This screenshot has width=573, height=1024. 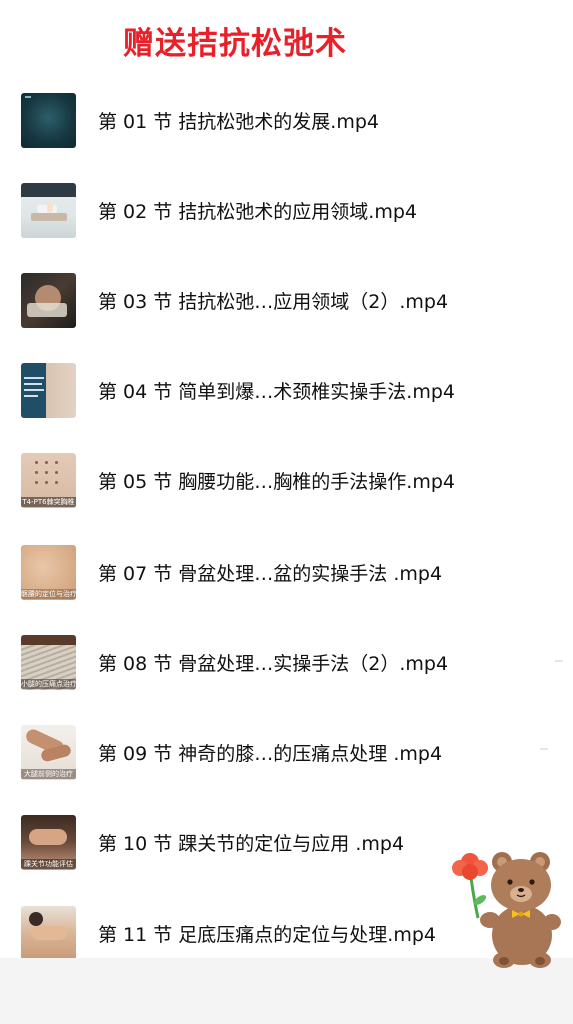 I want to click on video-thumbnail: T4-PT6棘突胸椎, so click(x=48, y=480).